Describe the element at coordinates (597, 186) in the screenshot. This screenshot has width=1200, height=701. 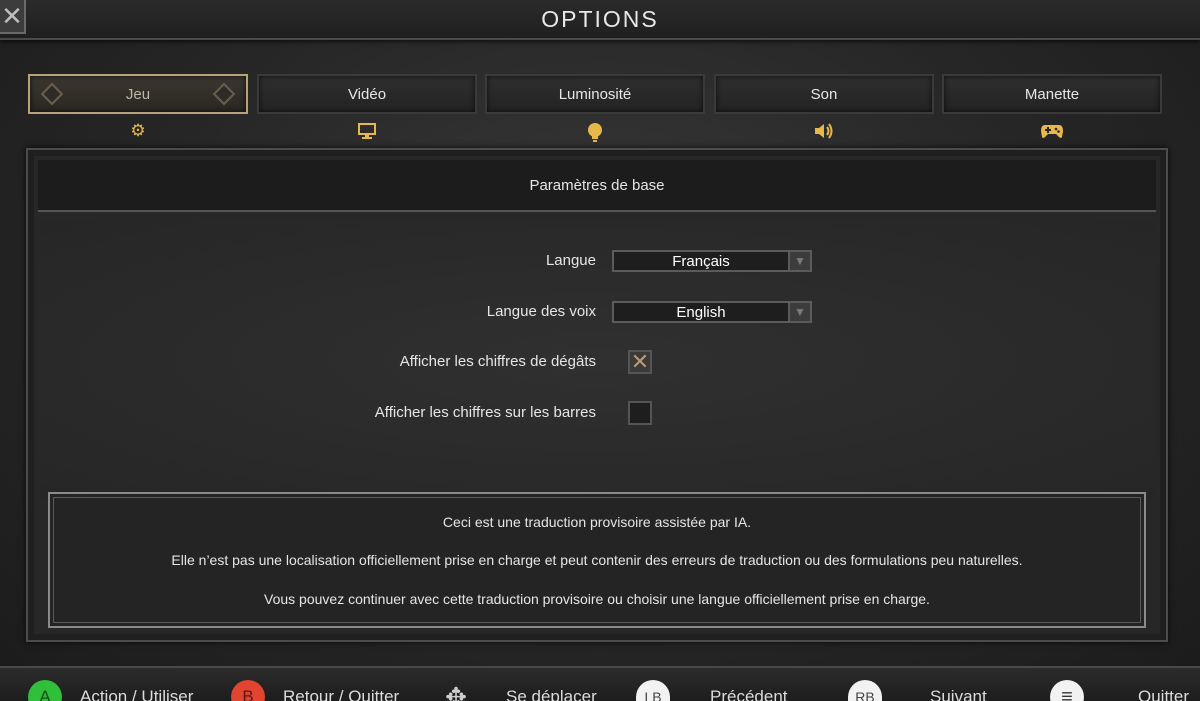
I see `section-title: Paramètres de base` at that location.